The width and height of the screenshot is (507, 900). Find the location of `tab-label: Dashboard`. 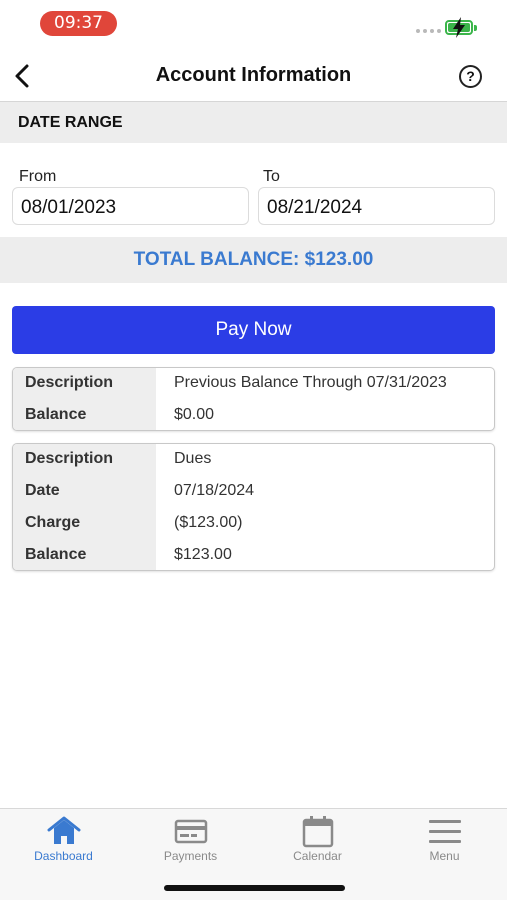

tab-label: Dashboard is located at coordinates (63, 856).